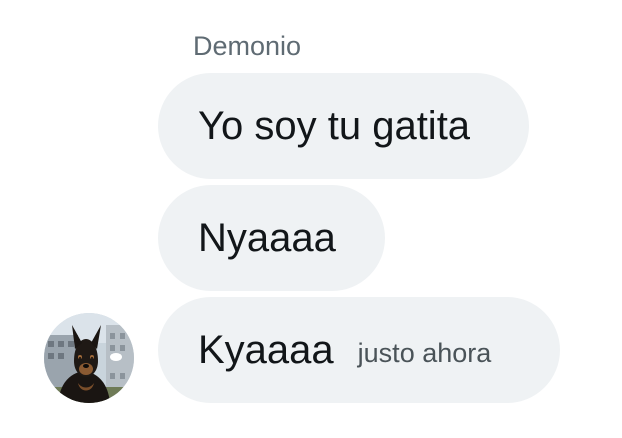 The width and height of the screenshot is (622, 438). Describe the element at coordinates (267, 238) in the screenshot. I see `message-text: Nyaaaa` at that location.